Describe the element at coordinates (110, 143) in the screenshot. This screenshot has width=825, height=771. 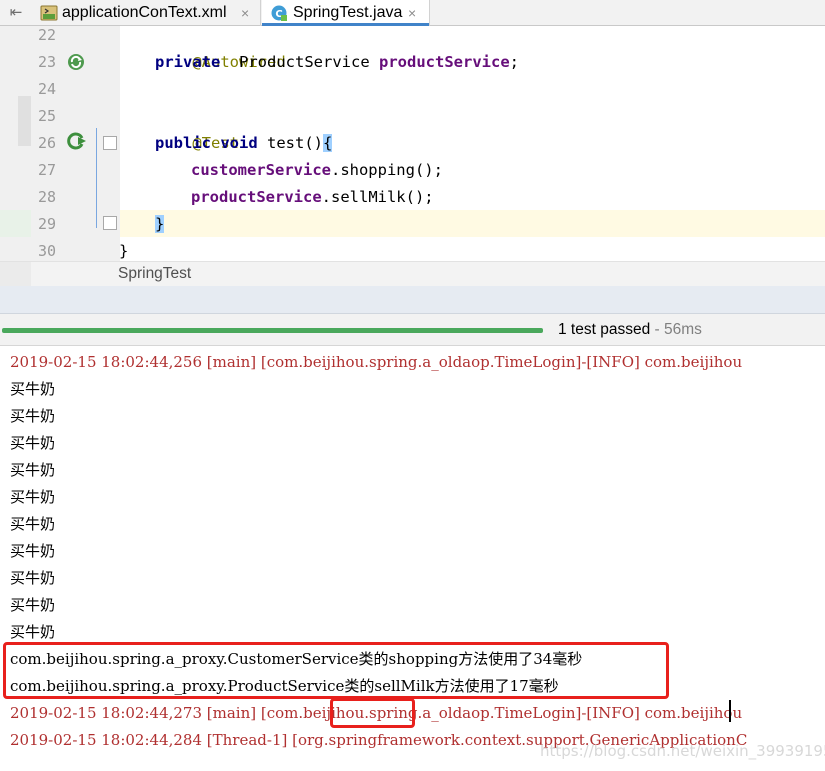
I see `fold-collapse-icon` at that location.